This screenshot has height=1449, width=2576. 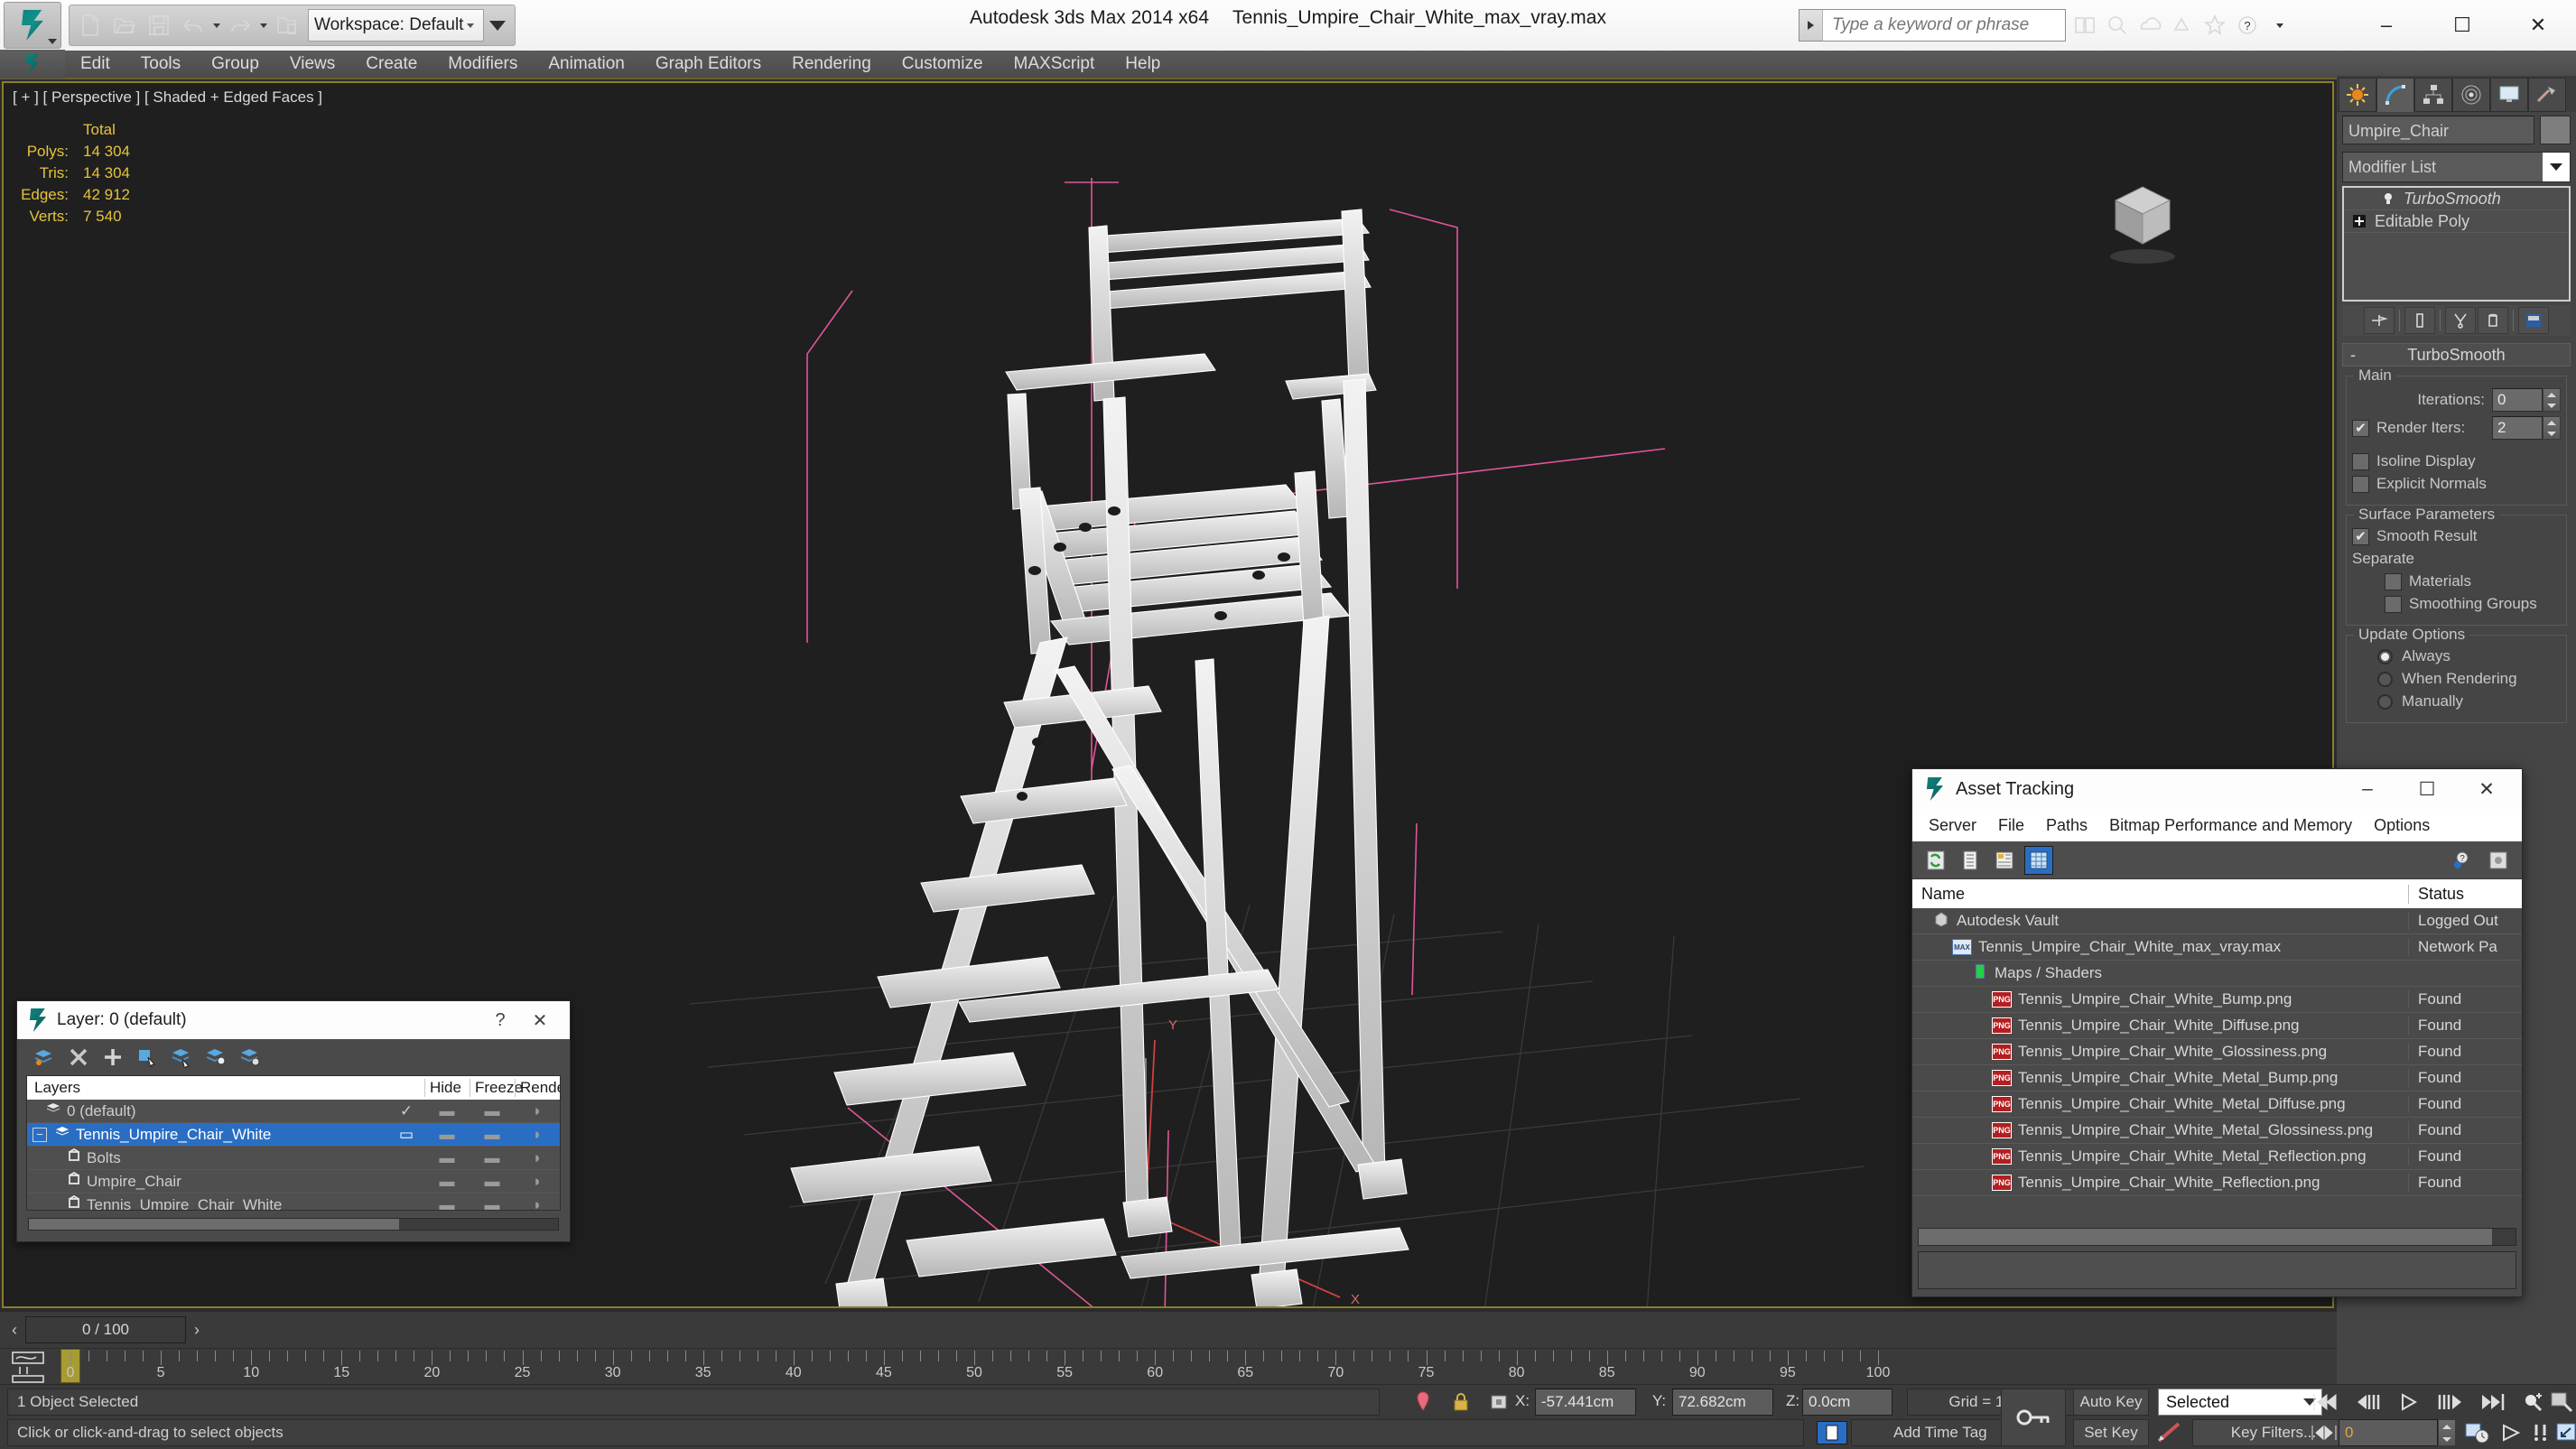 I want to click on update-option-always: Always, so click(x=2456, y=656).